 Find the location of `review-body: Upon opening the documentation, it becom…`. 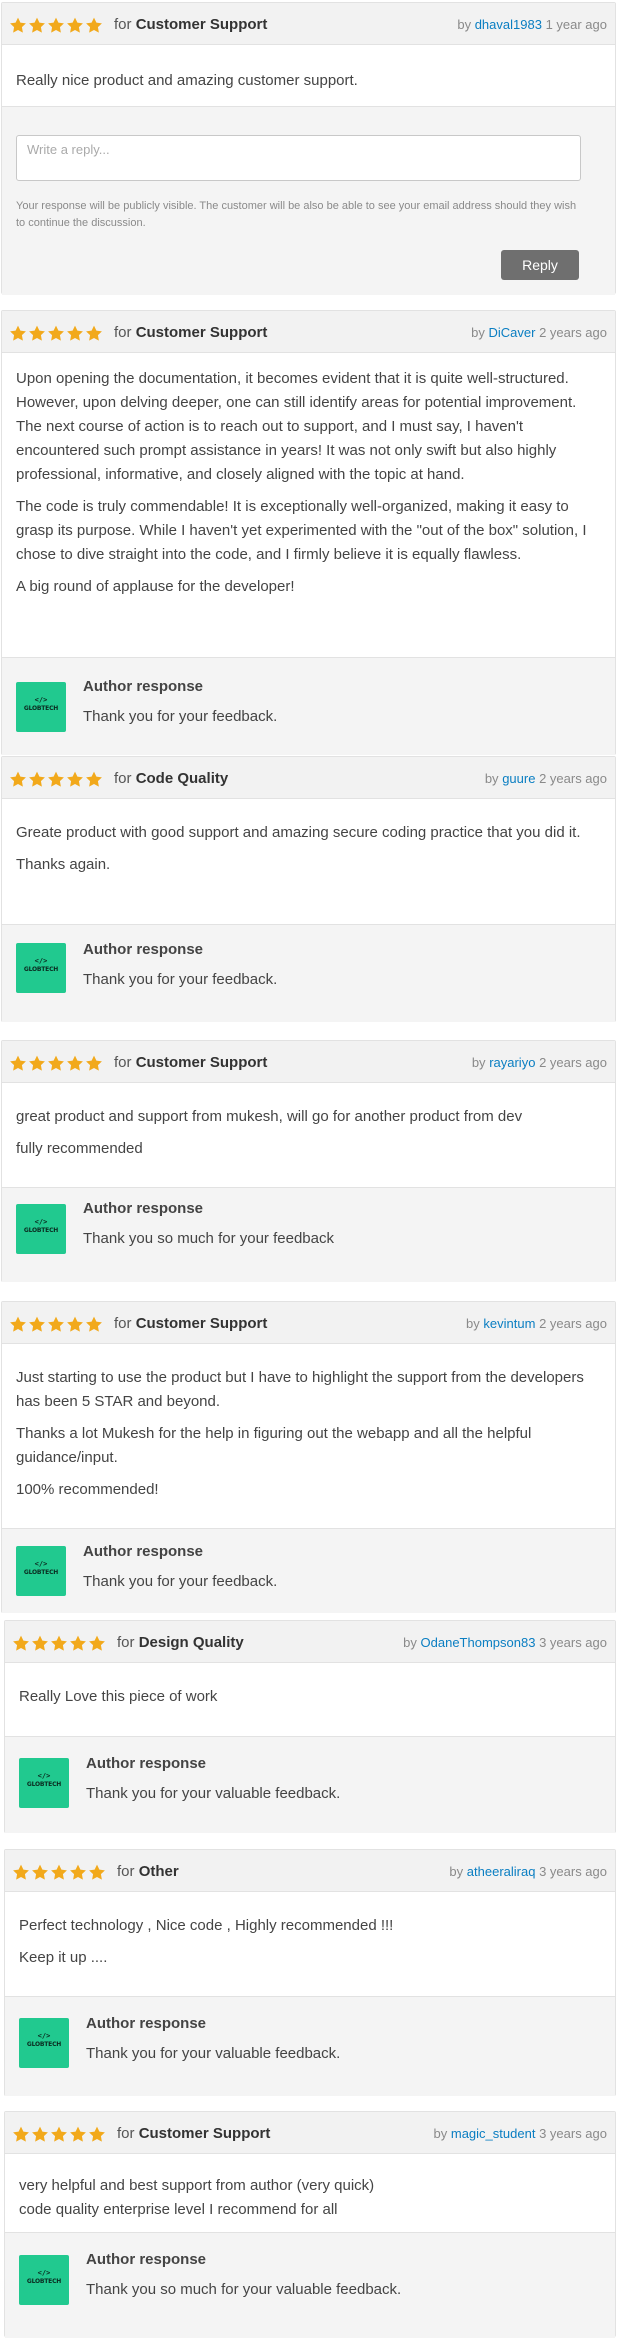

review-body: Upon opening the documentation, it becom… is located at coordinates (308, 476).